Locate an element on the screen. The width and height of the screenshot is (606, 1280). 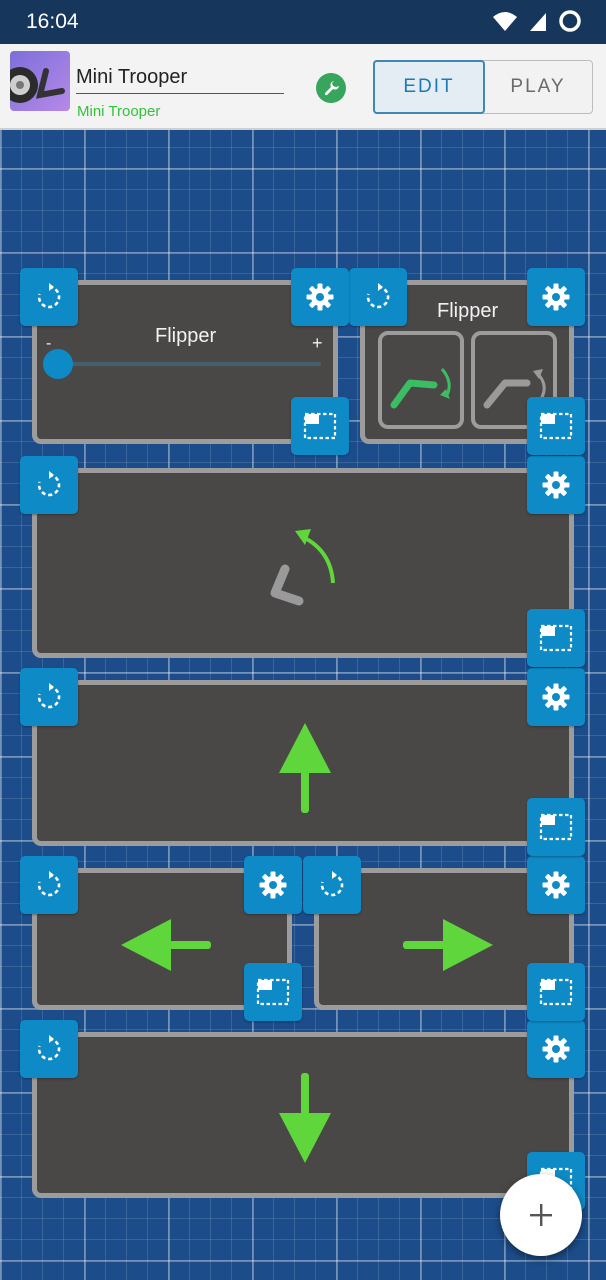
mode-toggle: EDIT PLAY is located at coordinates (483, 87).